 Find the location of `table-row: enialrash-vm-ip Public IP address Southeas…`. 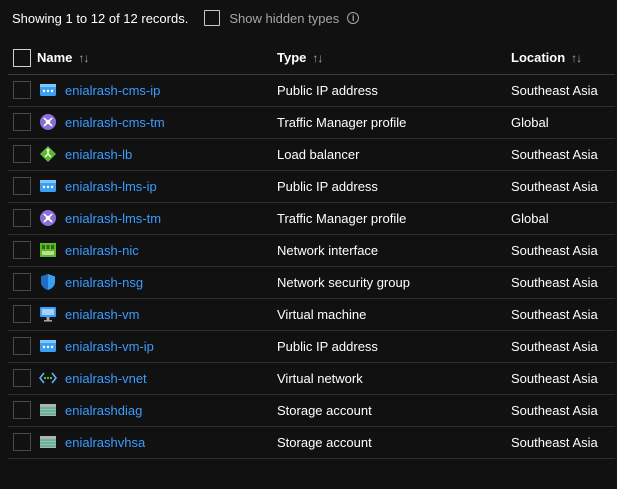

table-row: enialrash-vm-ip Public IP address Southeas… is located at coordinates (311, 346).